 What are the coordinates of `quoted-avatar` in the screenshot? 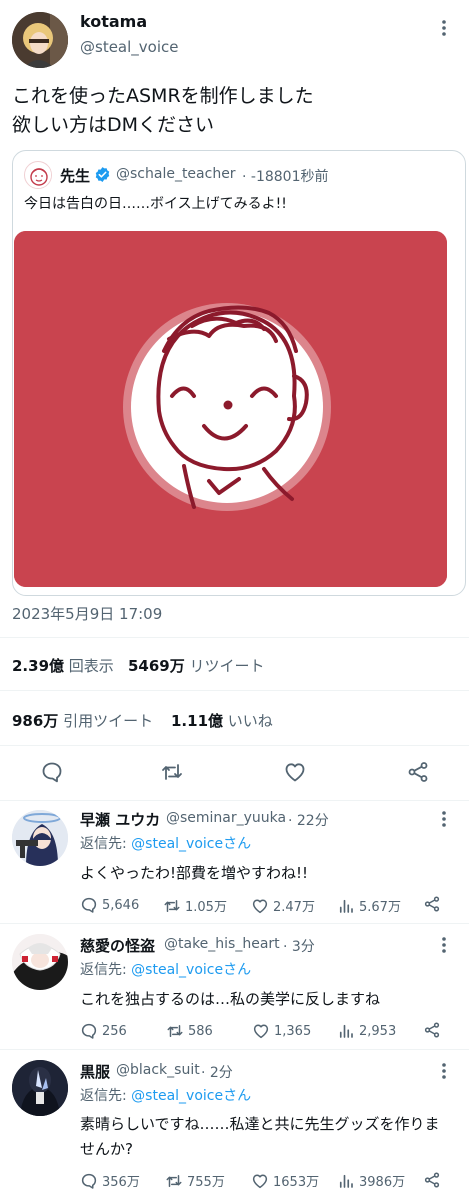 It's located at (38, 175).